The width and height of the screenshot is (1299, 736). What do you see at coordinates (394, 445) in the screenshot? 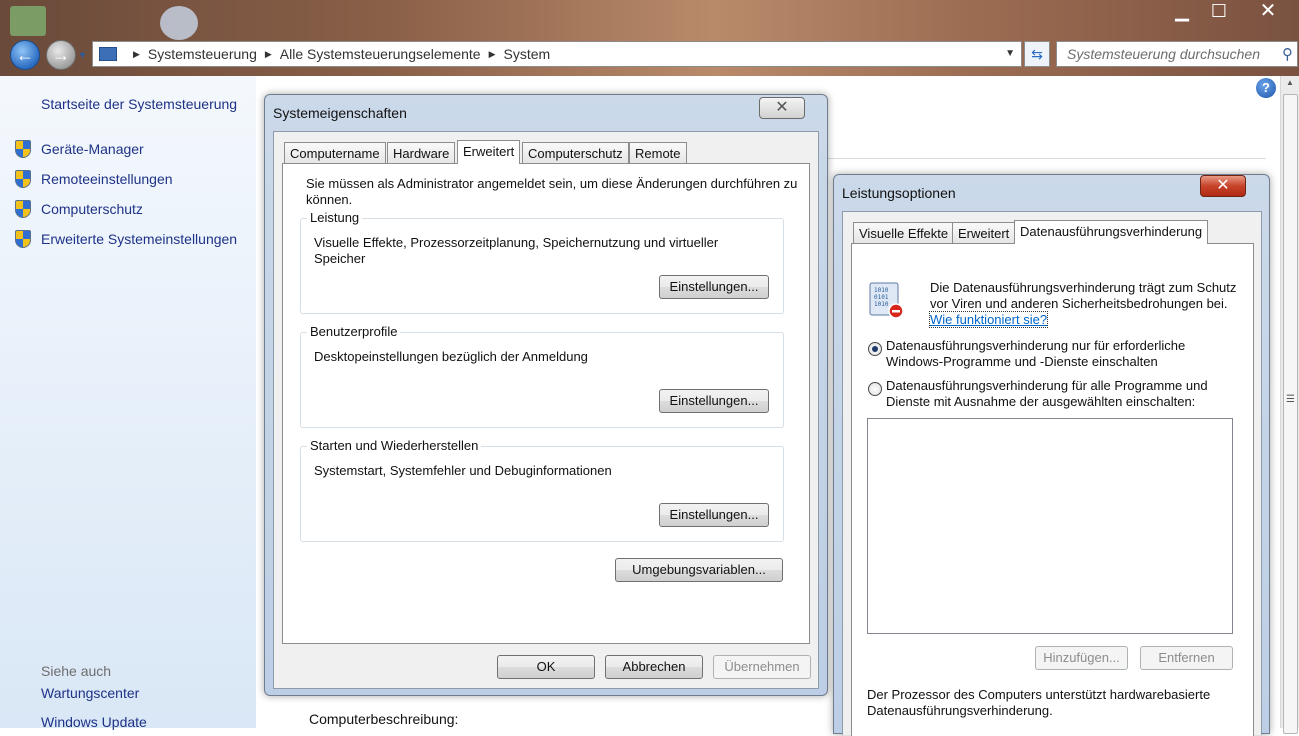
I see `group-legend: Starten und Wiederherstellen` at bounding box center [394, 445].